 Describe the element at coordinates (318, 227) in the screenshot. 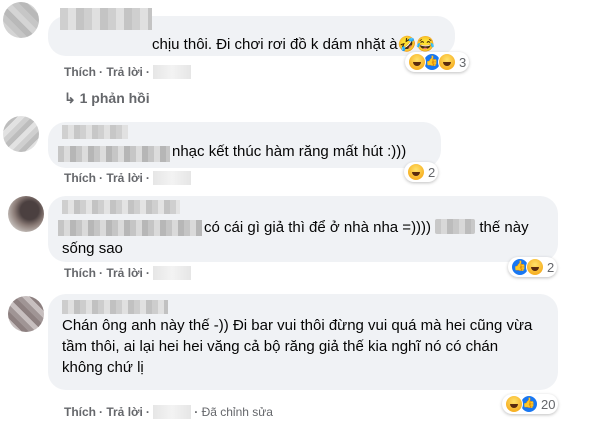

I see `comment-text-part1: có cái gì giả thì để ở nhà nha =))))` at that location.